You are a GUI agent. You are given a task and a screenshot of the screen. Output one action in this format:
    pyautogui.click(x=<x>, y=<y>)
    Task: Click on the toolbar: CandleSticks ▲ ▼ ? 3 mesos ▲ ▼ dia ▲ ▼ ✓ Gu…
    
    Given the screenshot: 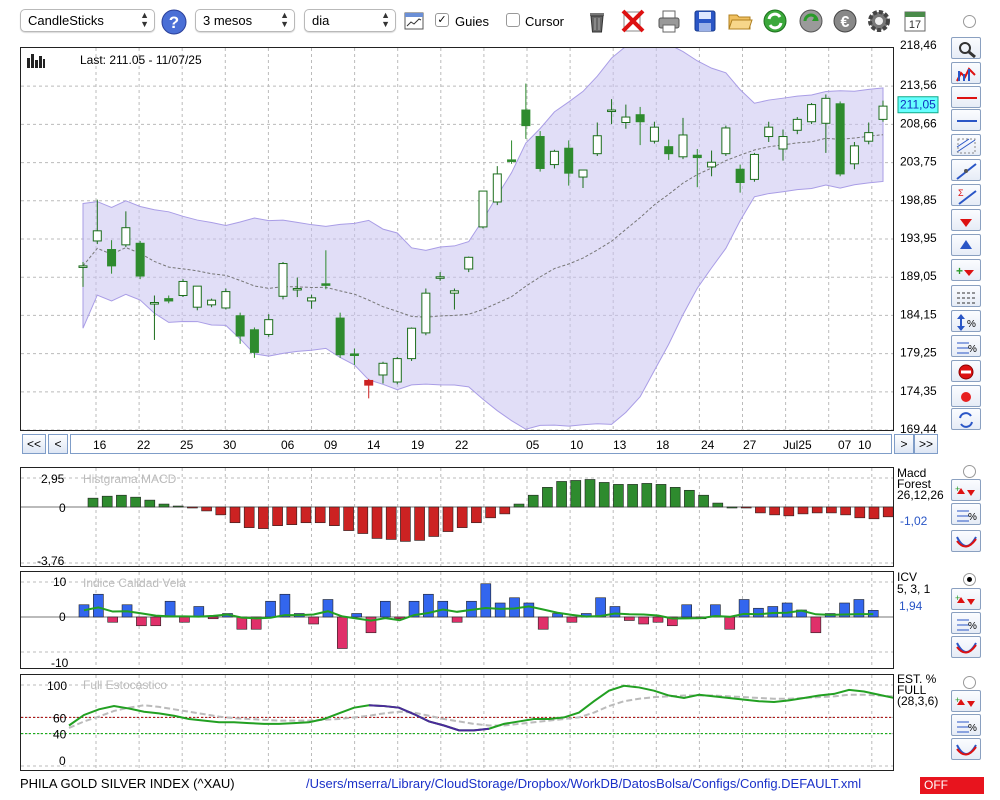 What is the action you would take?
    pyautogui.click(x=500, y=22)
    